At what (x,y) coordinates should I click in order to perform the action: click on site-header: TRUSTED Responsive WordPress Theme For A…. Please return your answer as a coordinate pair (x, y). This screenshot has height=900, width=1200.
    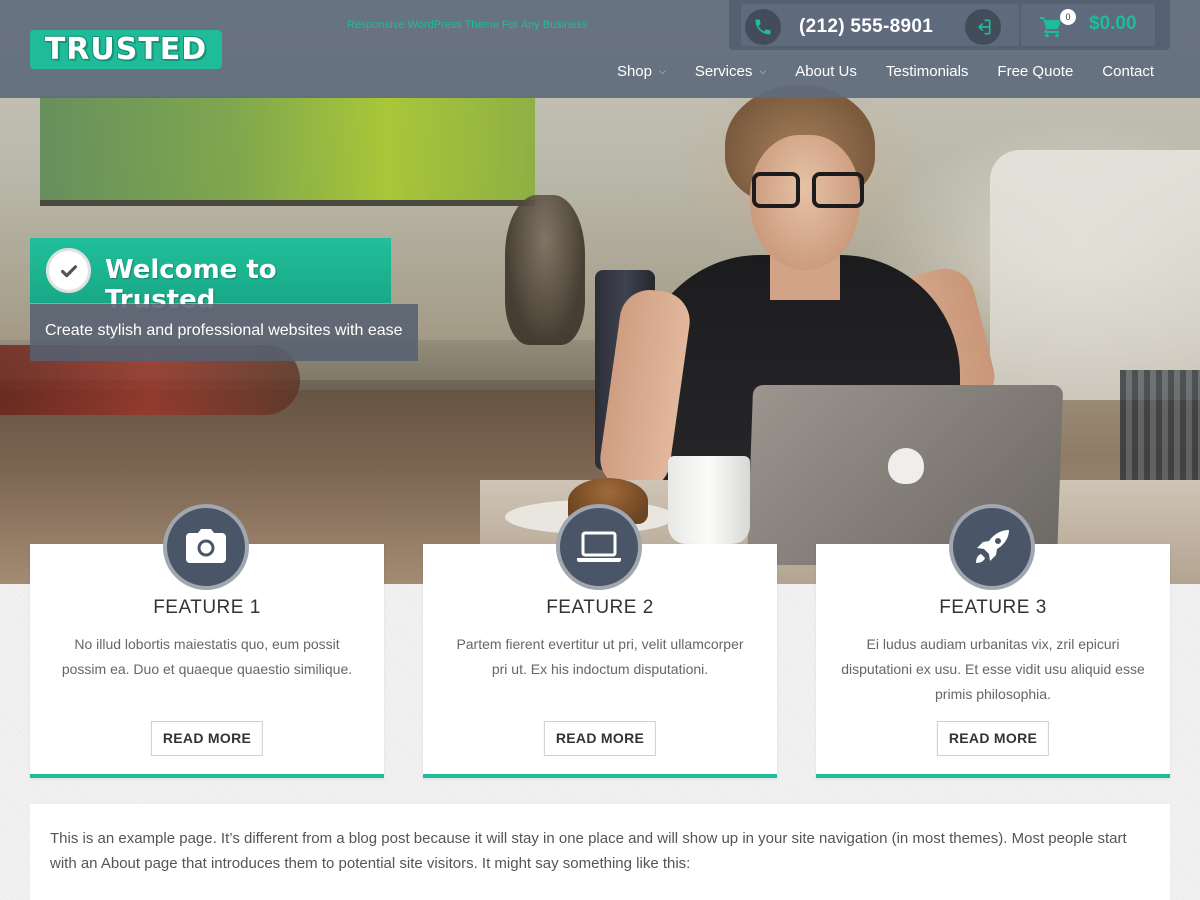
    Looking at the image, I should click on (600, 49).